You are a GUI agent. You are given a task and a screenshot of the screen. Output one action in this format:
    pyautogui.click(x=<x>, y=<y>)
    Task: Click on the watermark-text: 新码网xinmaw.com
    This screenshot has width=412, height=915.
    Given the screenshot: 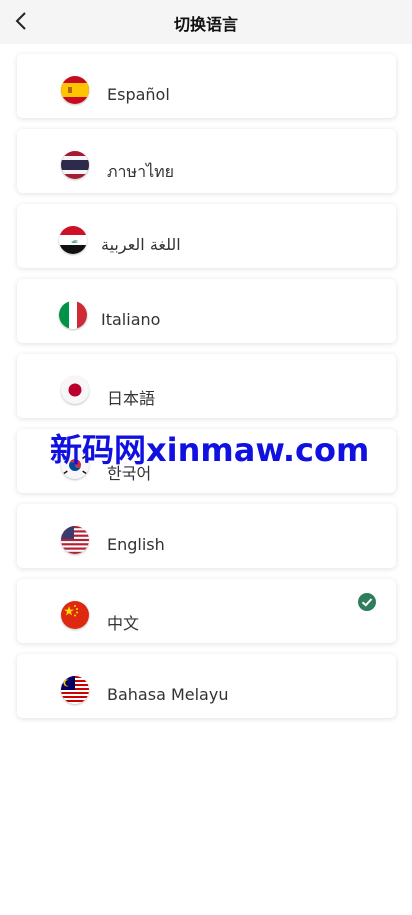 What is the action you would take?
    pyautogui.click(x=210, y=450)
    